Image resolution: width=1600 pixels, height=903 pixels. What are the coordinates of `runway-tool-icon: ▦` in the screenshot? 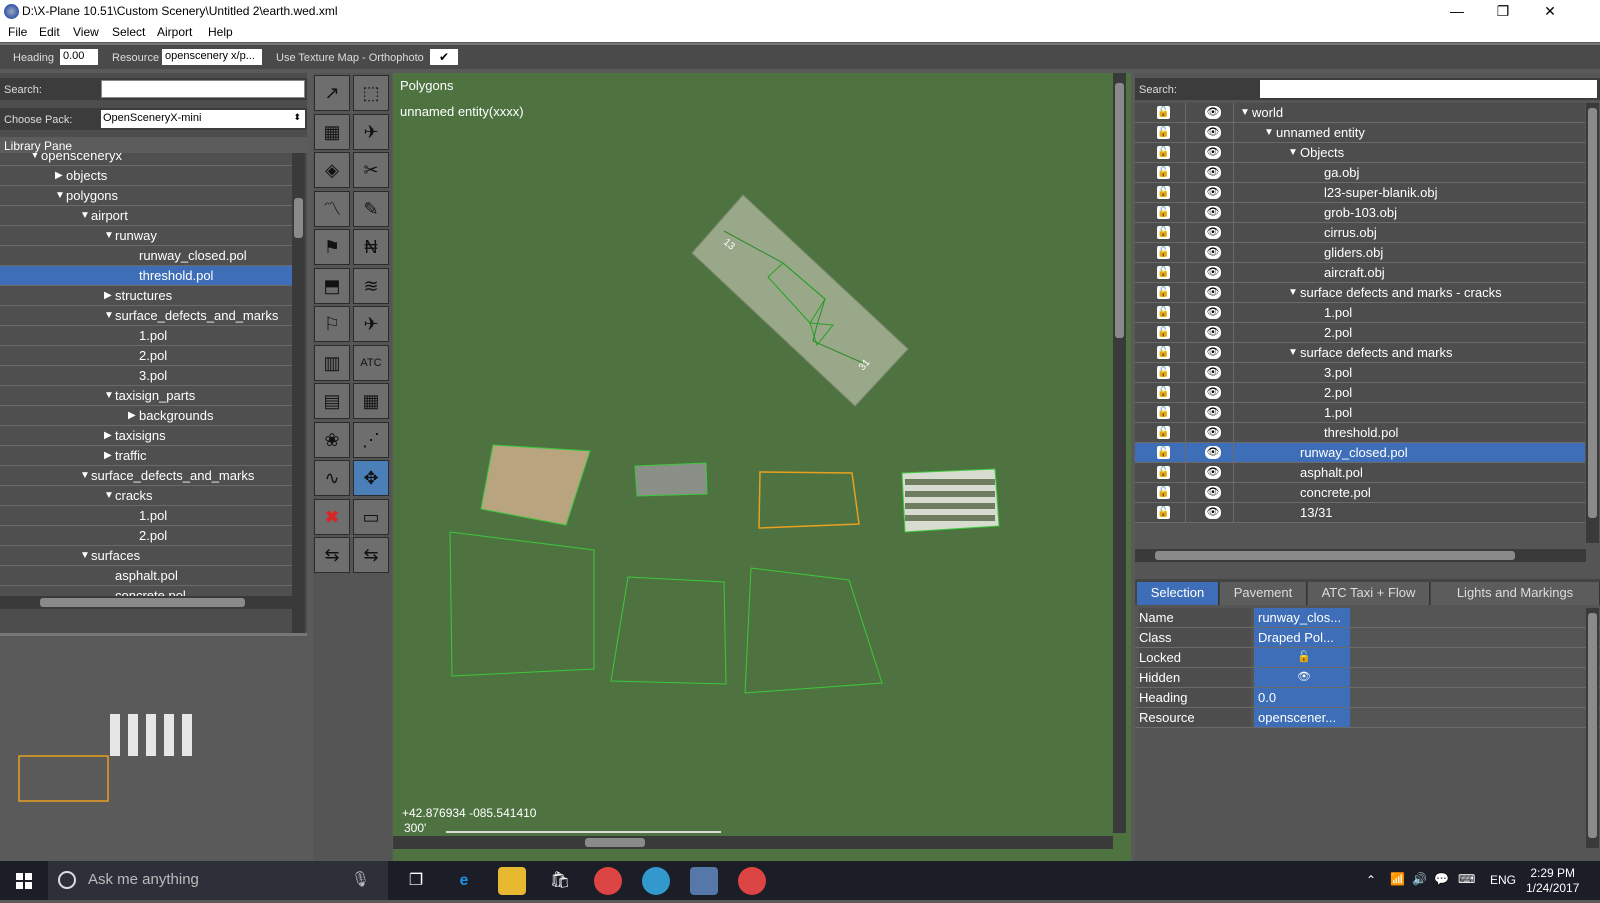 It's located at (332, 131).